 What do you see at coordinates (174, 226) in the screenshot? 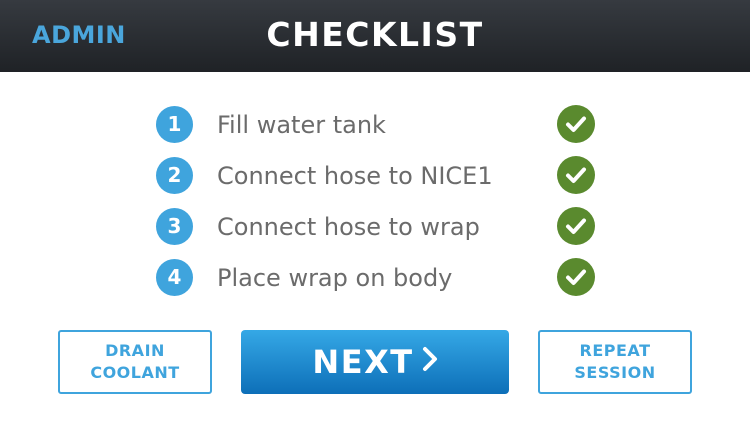
I see `step-number-badge: 3` at bounding box center [174, 226].